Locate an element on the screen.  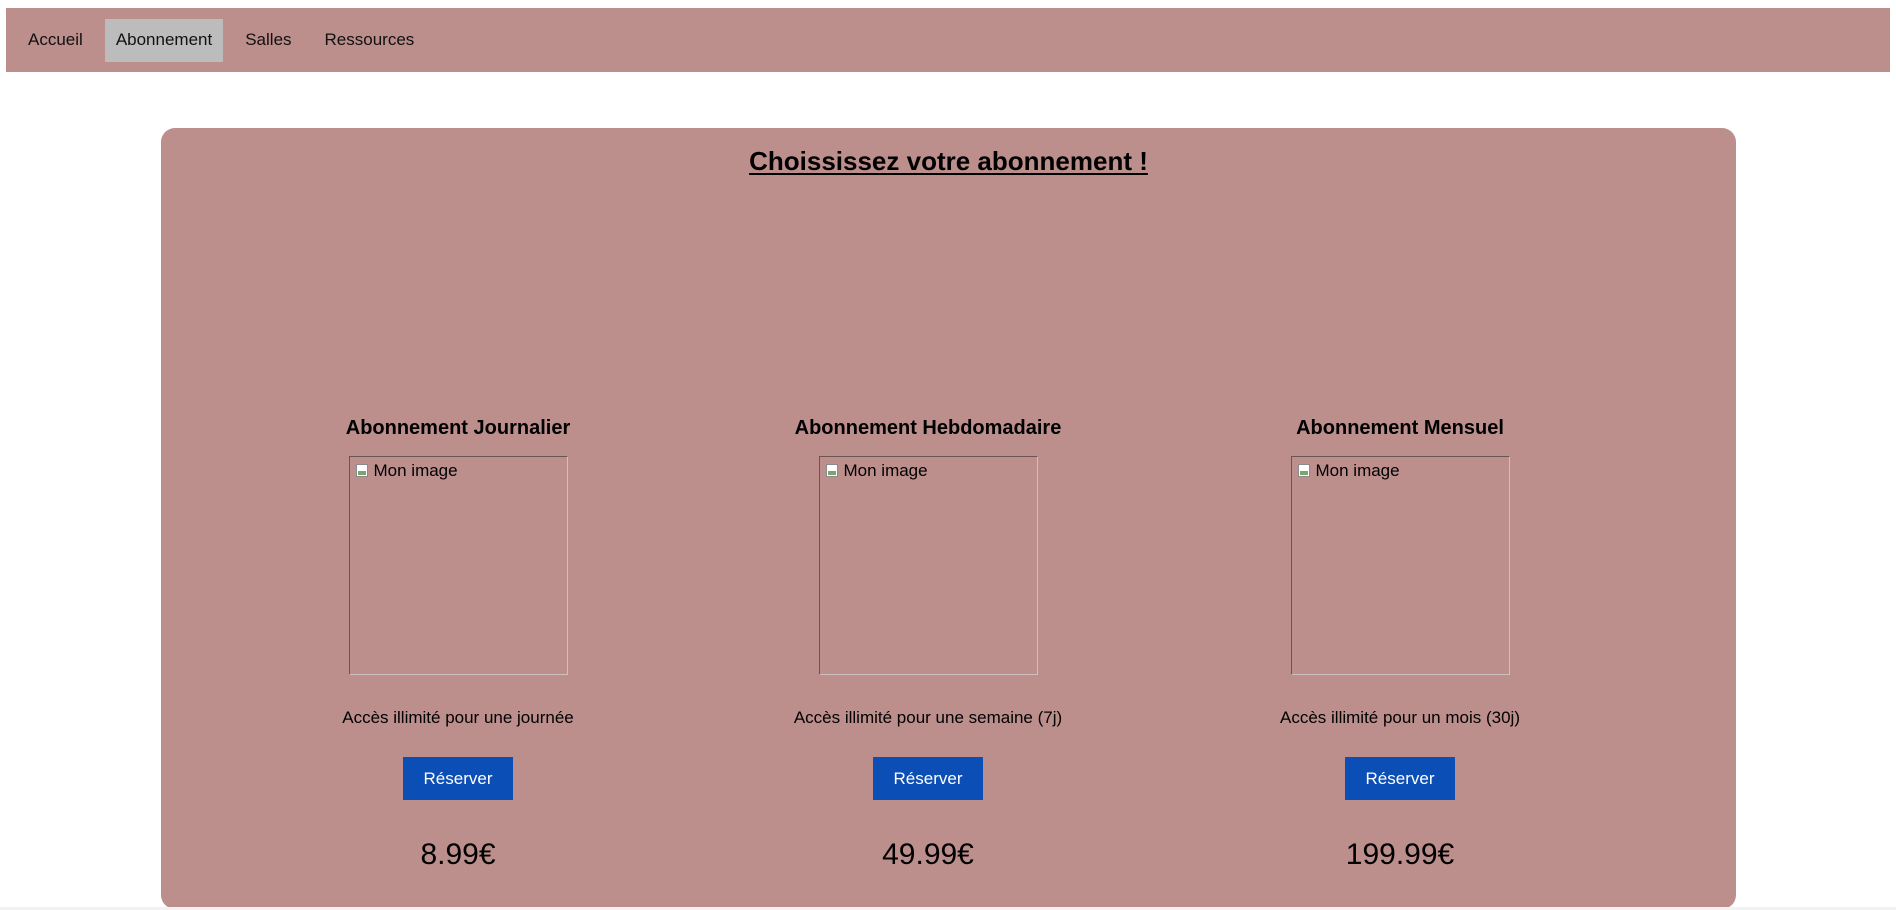
plan-description: Accès illimité pour une semaine (7j) is located at coordinates (928, 717).